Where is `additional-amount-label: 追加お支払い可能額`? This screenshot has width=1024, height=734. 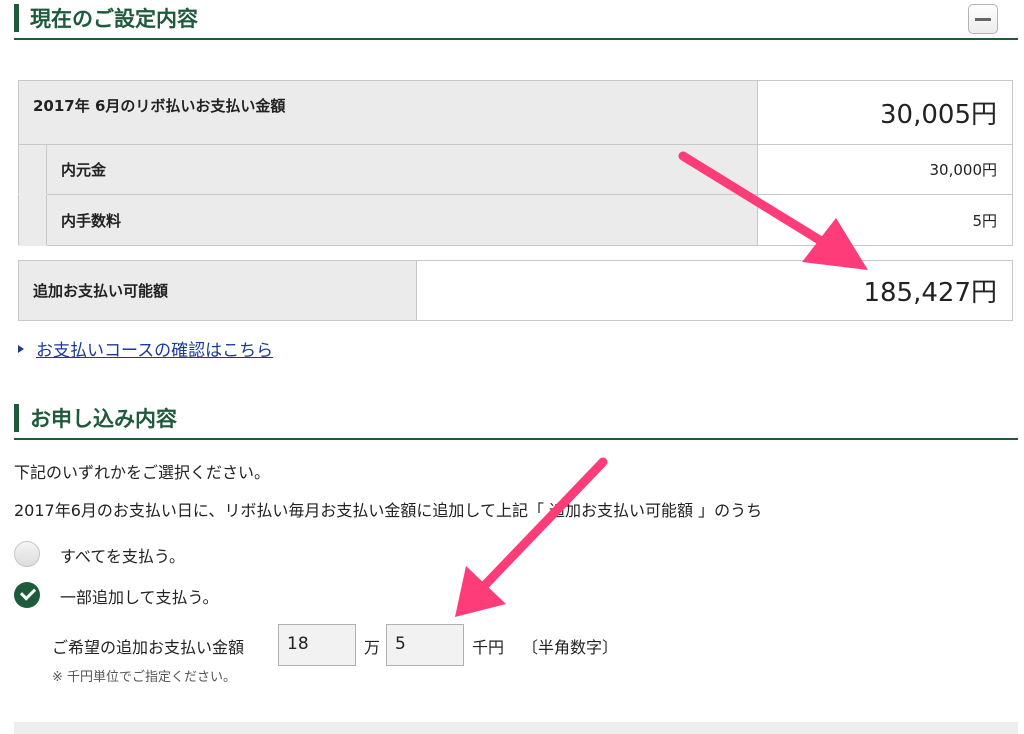
additional-amount-label: 追加お支払い可能額 is located at coordinates (217, 290).